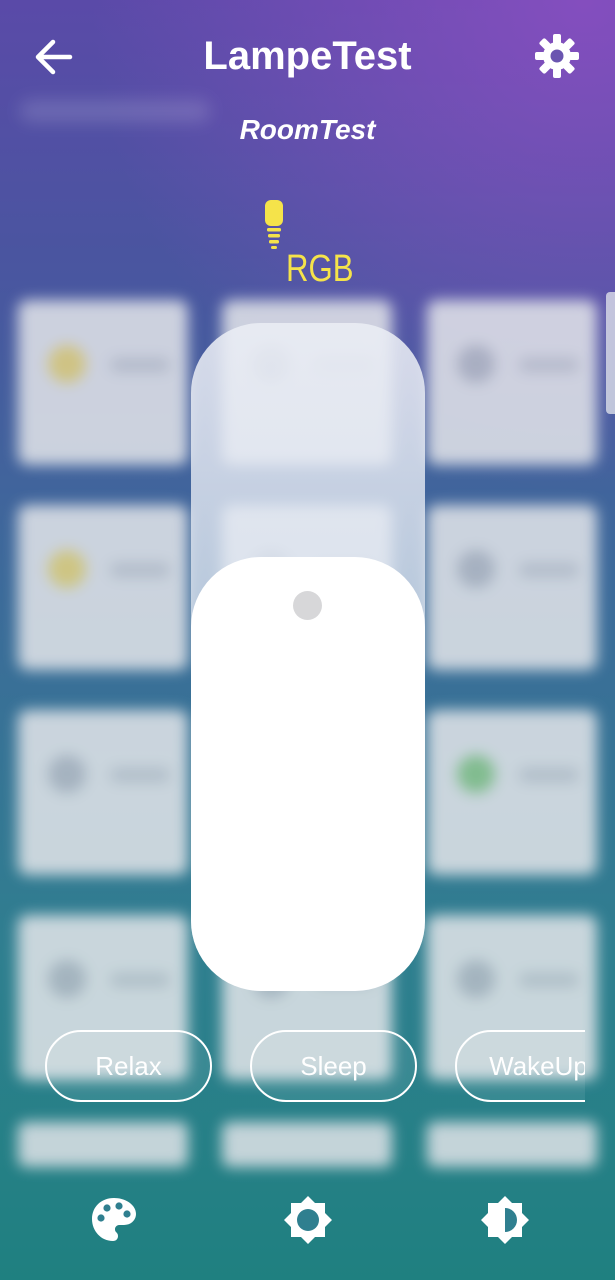 This screenshot has width=615, height=1280. Describe the element at coordinates (610, 353) in the screenshot. I see `edge-panel-handle` at that location.